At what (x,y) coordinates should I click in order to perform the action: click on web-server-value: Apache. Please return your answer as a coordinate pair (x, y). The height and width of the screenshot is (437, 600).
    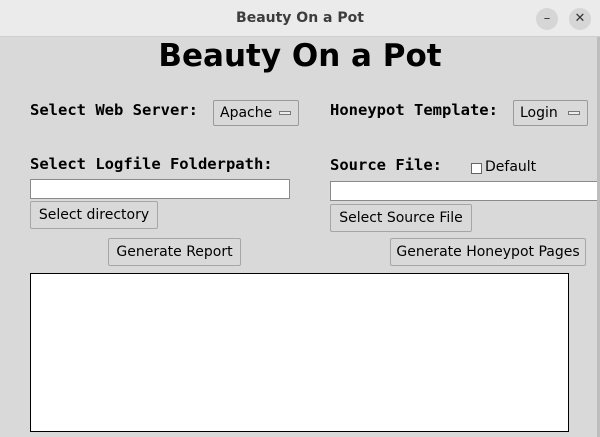
    Looking at the image, I should click on (246, 113).